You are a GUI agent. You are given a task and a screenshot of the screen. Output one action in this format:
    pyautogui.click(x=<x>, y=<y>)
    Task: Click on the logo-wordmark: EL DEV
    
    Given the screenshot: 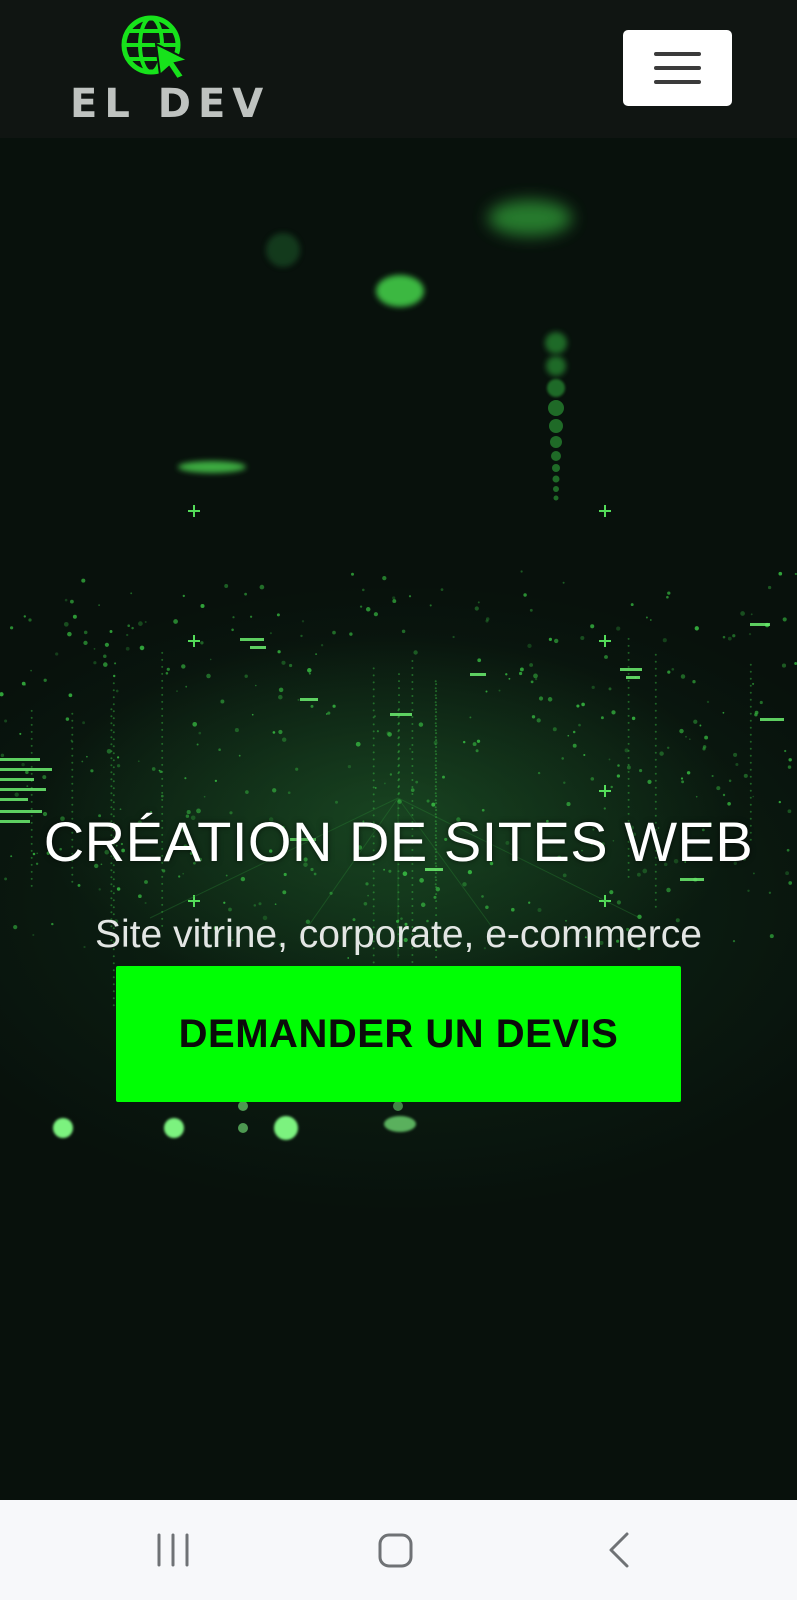 What is the action you would take?
    pyautogui.click(x=170, y=104)
    